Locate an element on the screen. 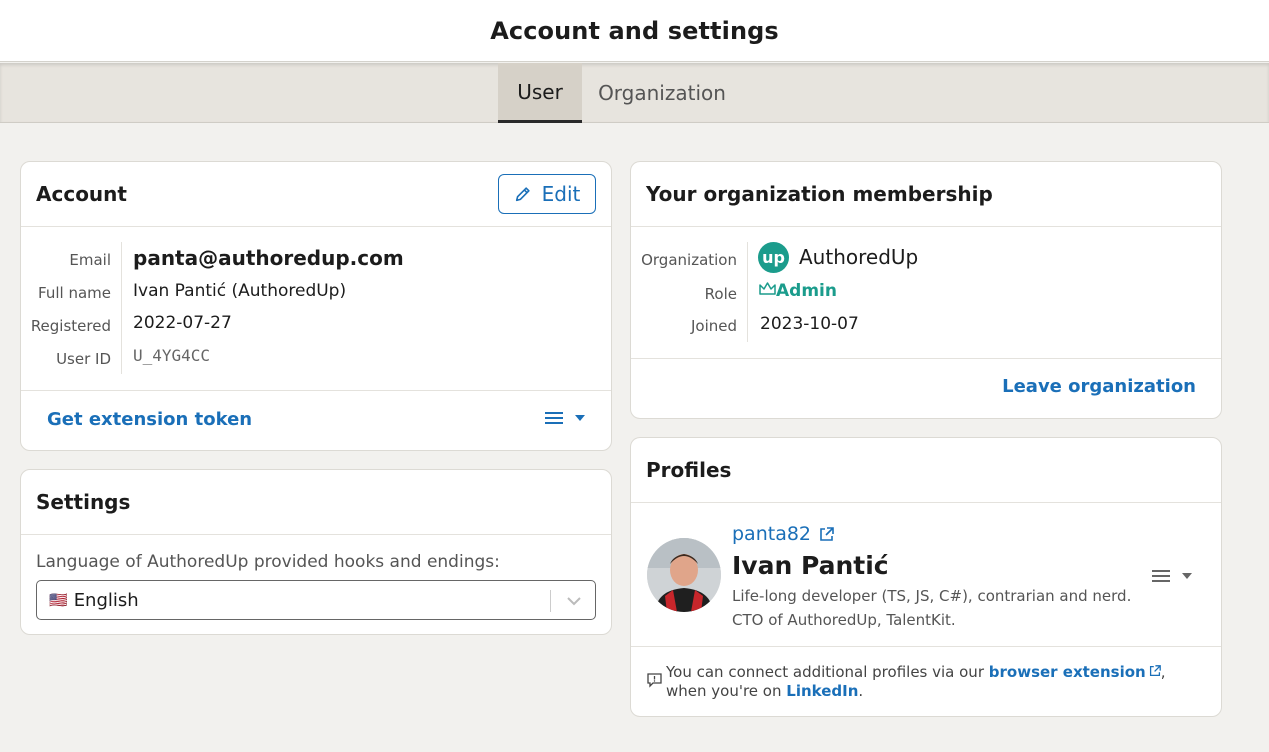  us-flag-icon: 🇺🇸 is located at coordinates (58, 600).